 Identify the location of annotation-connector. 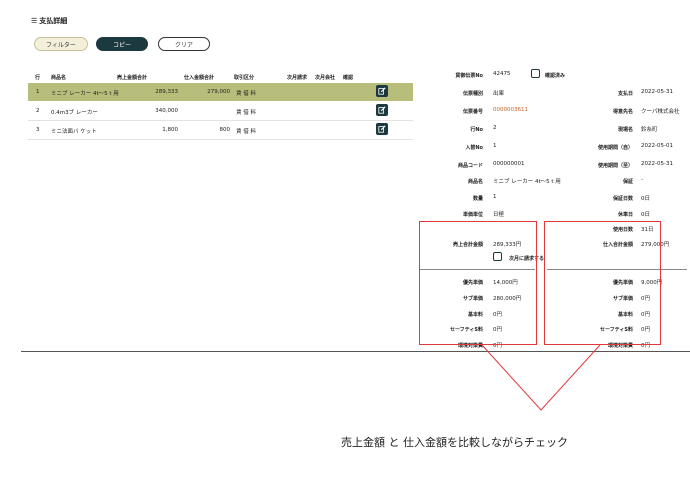
(541, 377).